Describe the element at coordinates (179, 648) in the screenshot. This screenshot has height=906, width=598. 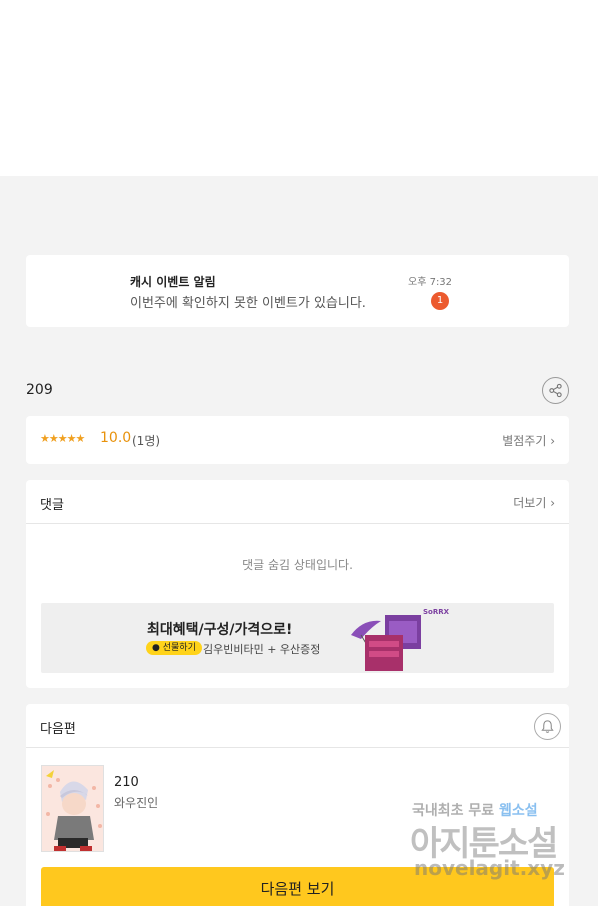
I see `ad-gift-label: 선물하기` at that location.